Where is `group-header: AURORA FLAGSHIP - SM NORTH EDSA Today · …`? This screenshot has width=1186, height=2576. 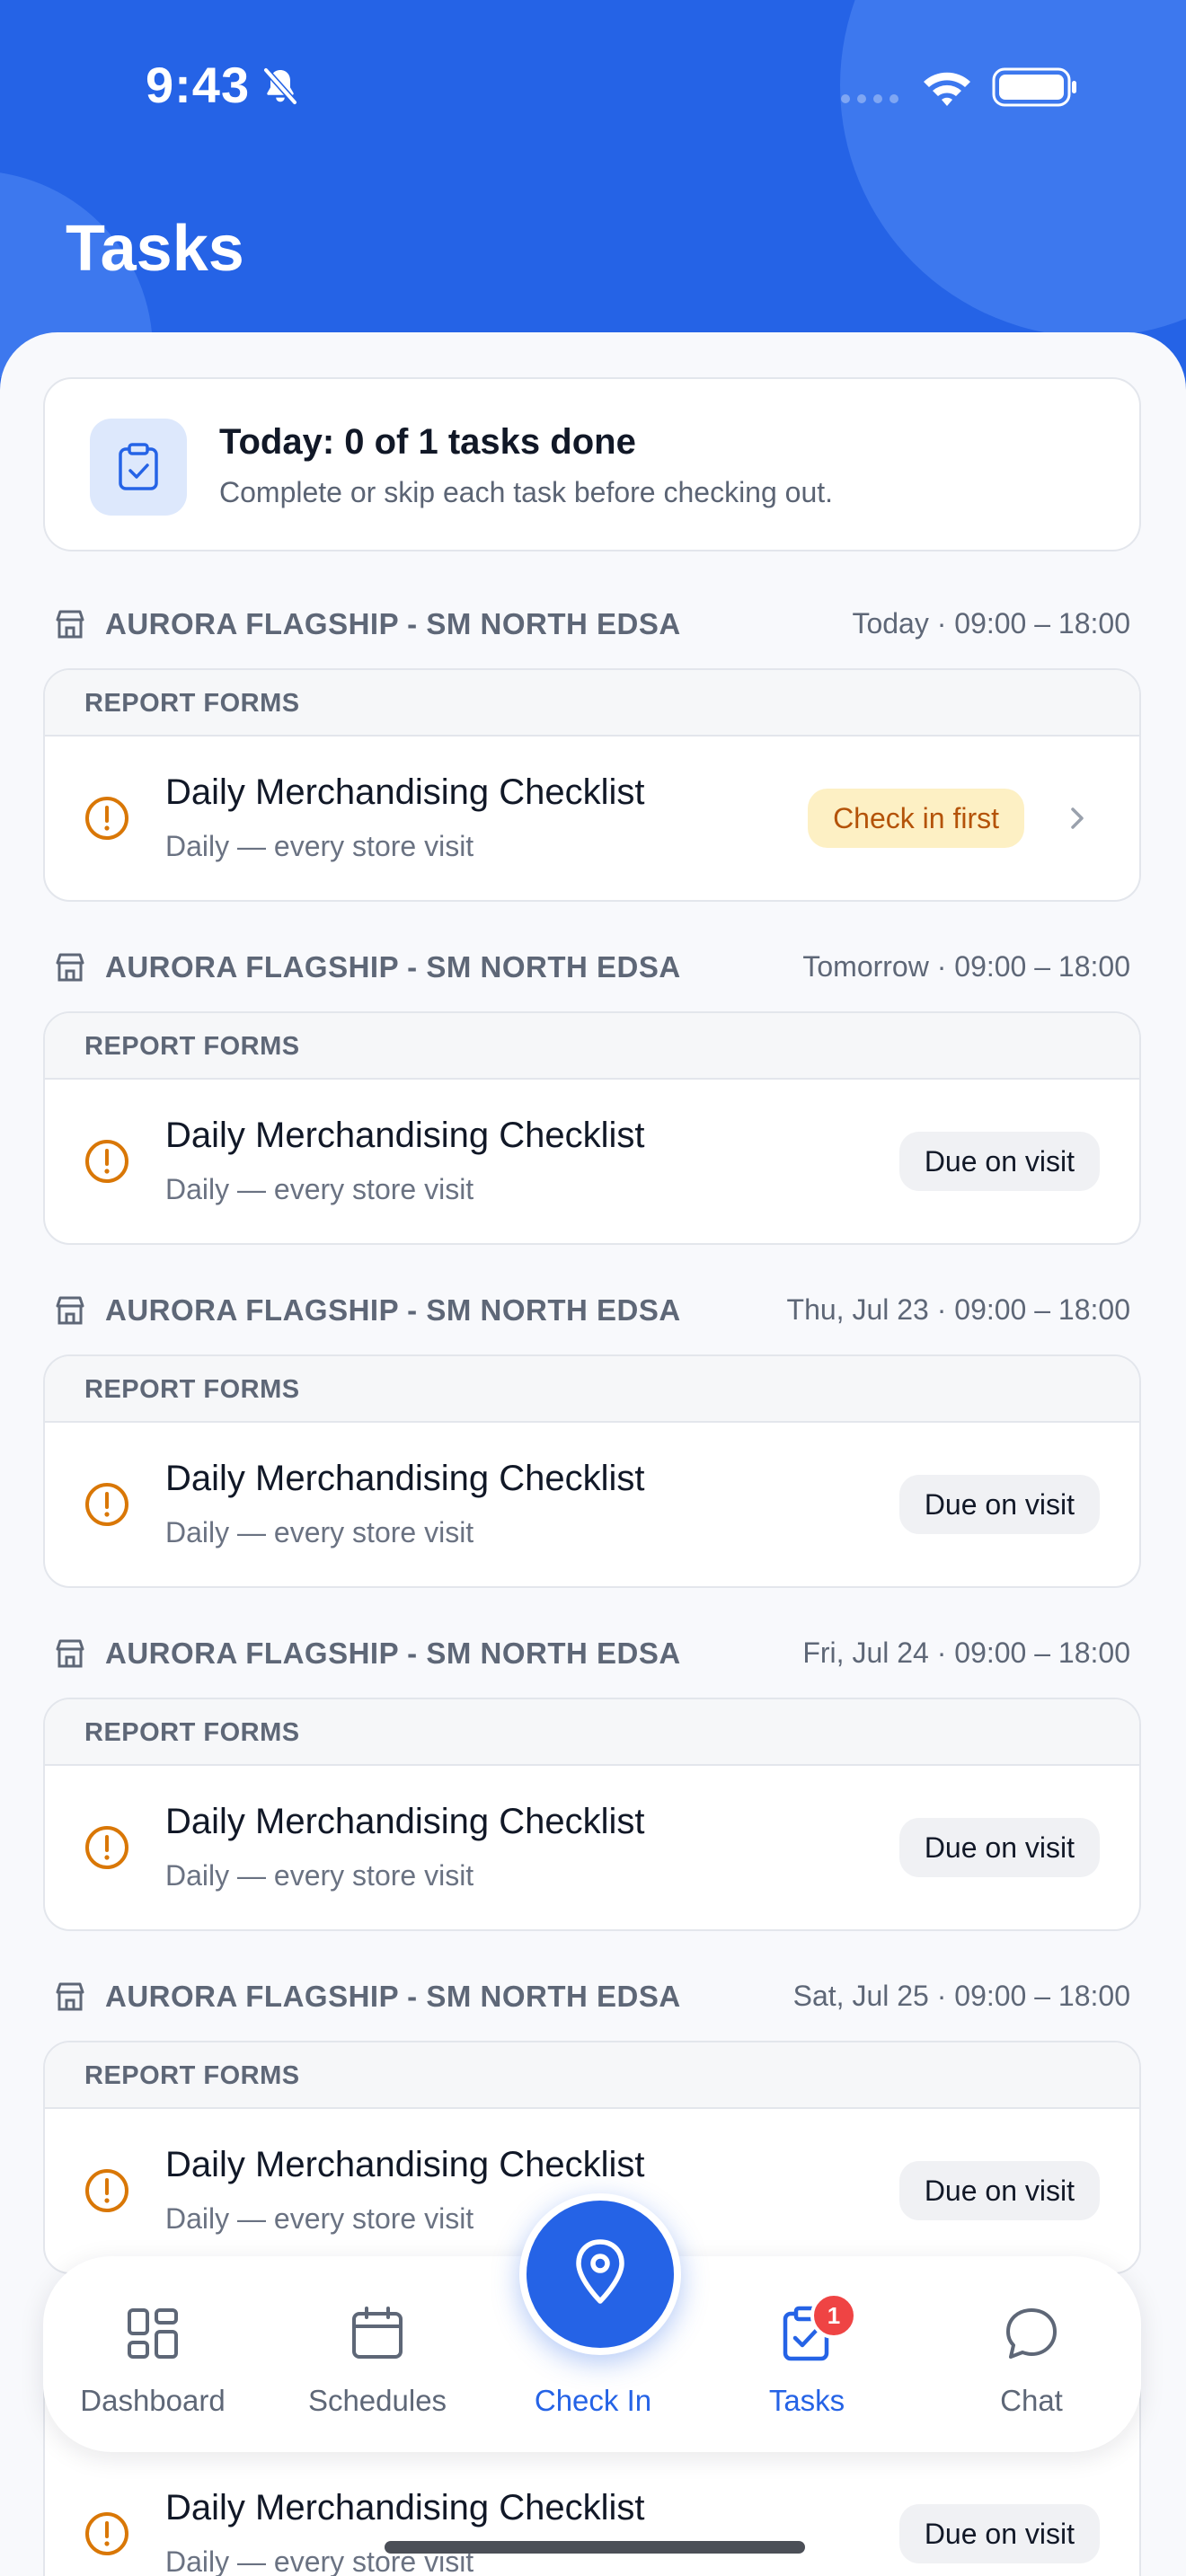 group-header: AURORA FLAGSHIP - SM NORTH EDSA Today · … is located at coordinates (592, 627).